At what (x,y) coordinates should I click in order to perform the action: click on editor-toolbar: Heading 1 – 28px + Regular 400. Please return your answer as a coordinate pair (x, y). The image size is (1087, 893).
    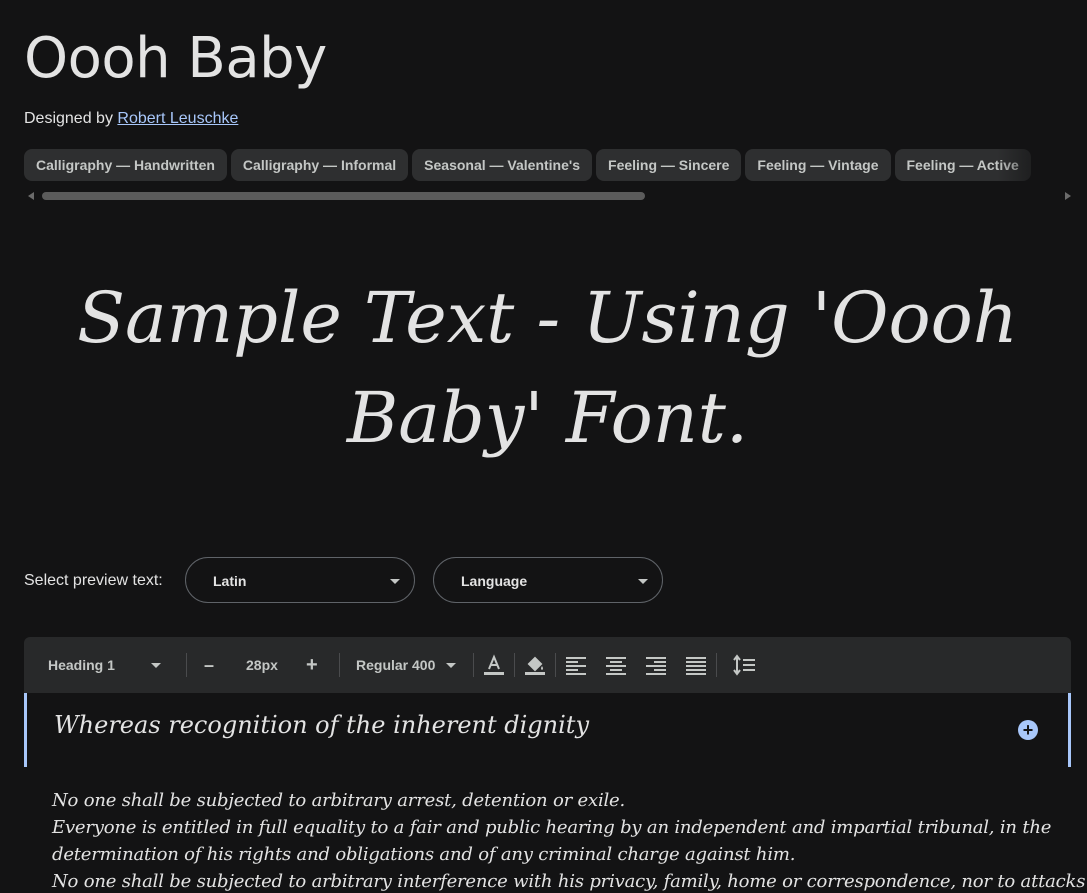
    Looking at the image, I should click on (547, 665).